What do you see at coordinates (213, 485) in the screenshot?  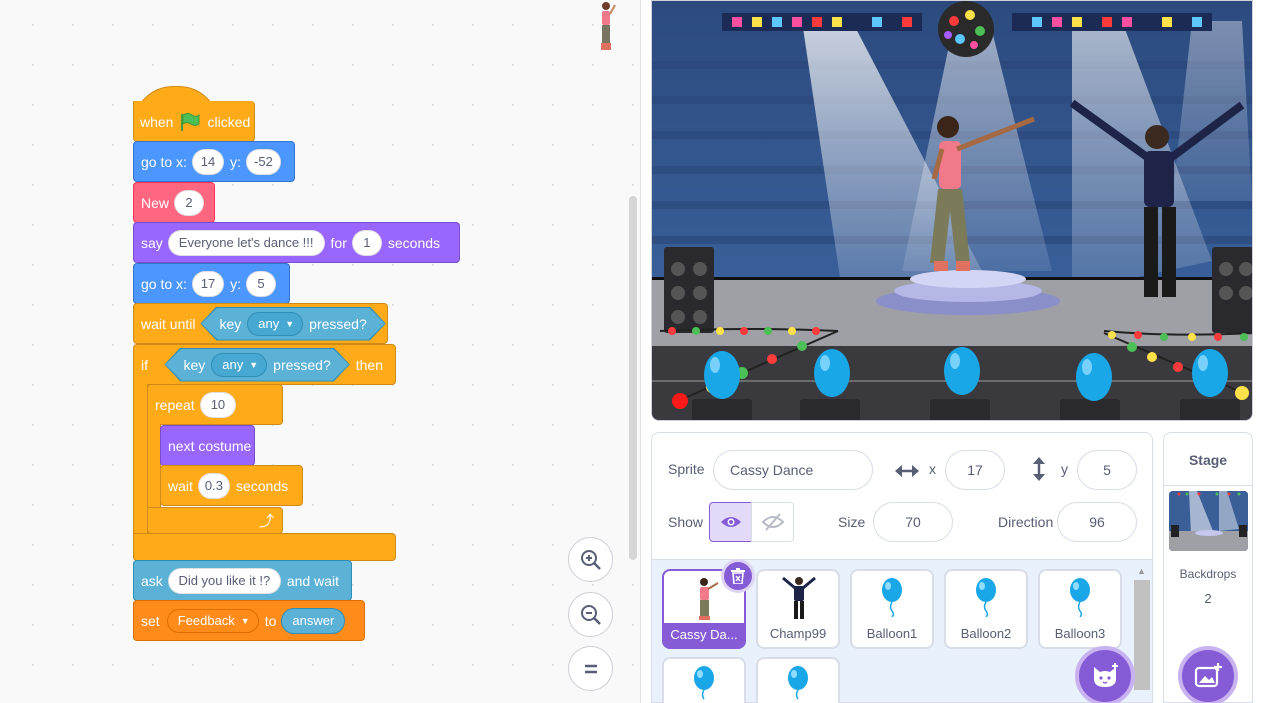 I see `wait-secs-input: 0.3` at bounding box center [213, 485].